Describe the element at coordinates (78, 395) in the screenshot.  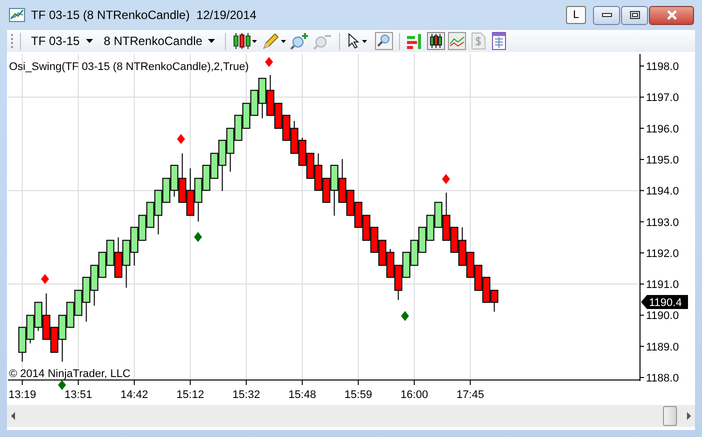
I see `axis-label: 13:51` at that location.